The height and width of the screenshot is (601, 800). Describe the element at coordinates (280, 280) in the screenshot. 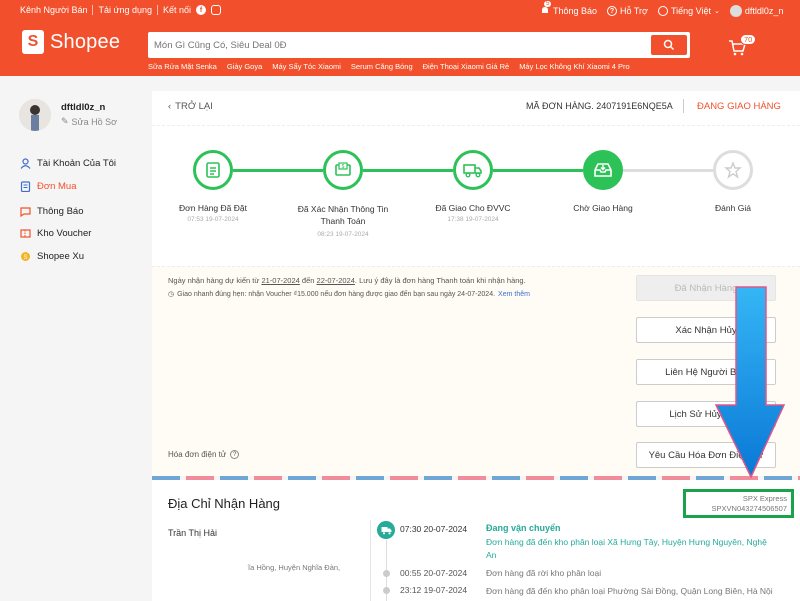

I see `date-from: 21-07-2024` at that location.